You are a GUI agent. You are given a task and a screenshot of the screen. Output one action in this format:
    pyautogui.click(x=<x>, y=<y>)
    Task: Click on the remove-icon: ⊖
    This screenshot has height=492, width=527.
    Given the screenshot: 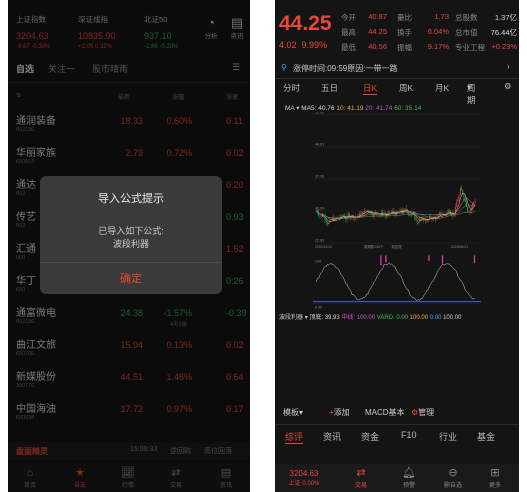 What is the action you would take?
    pyautogui.click(x=453, y=473)
    